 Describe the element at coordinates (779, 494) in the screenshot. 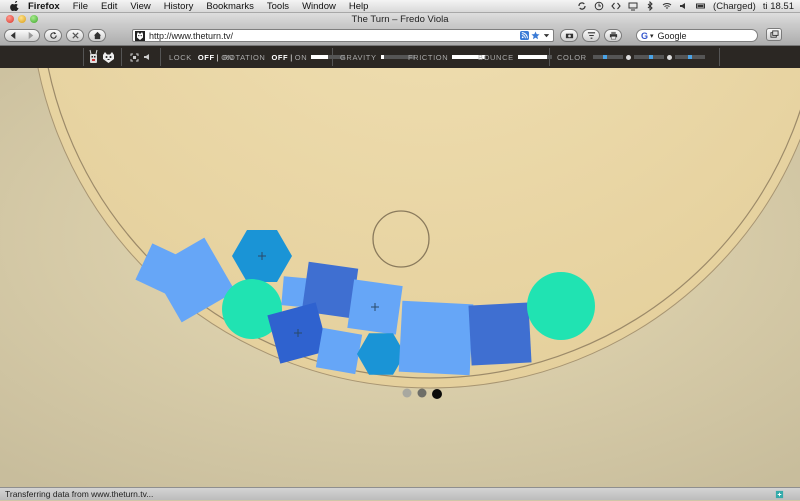

I see `status-plugin-icon` at that location.